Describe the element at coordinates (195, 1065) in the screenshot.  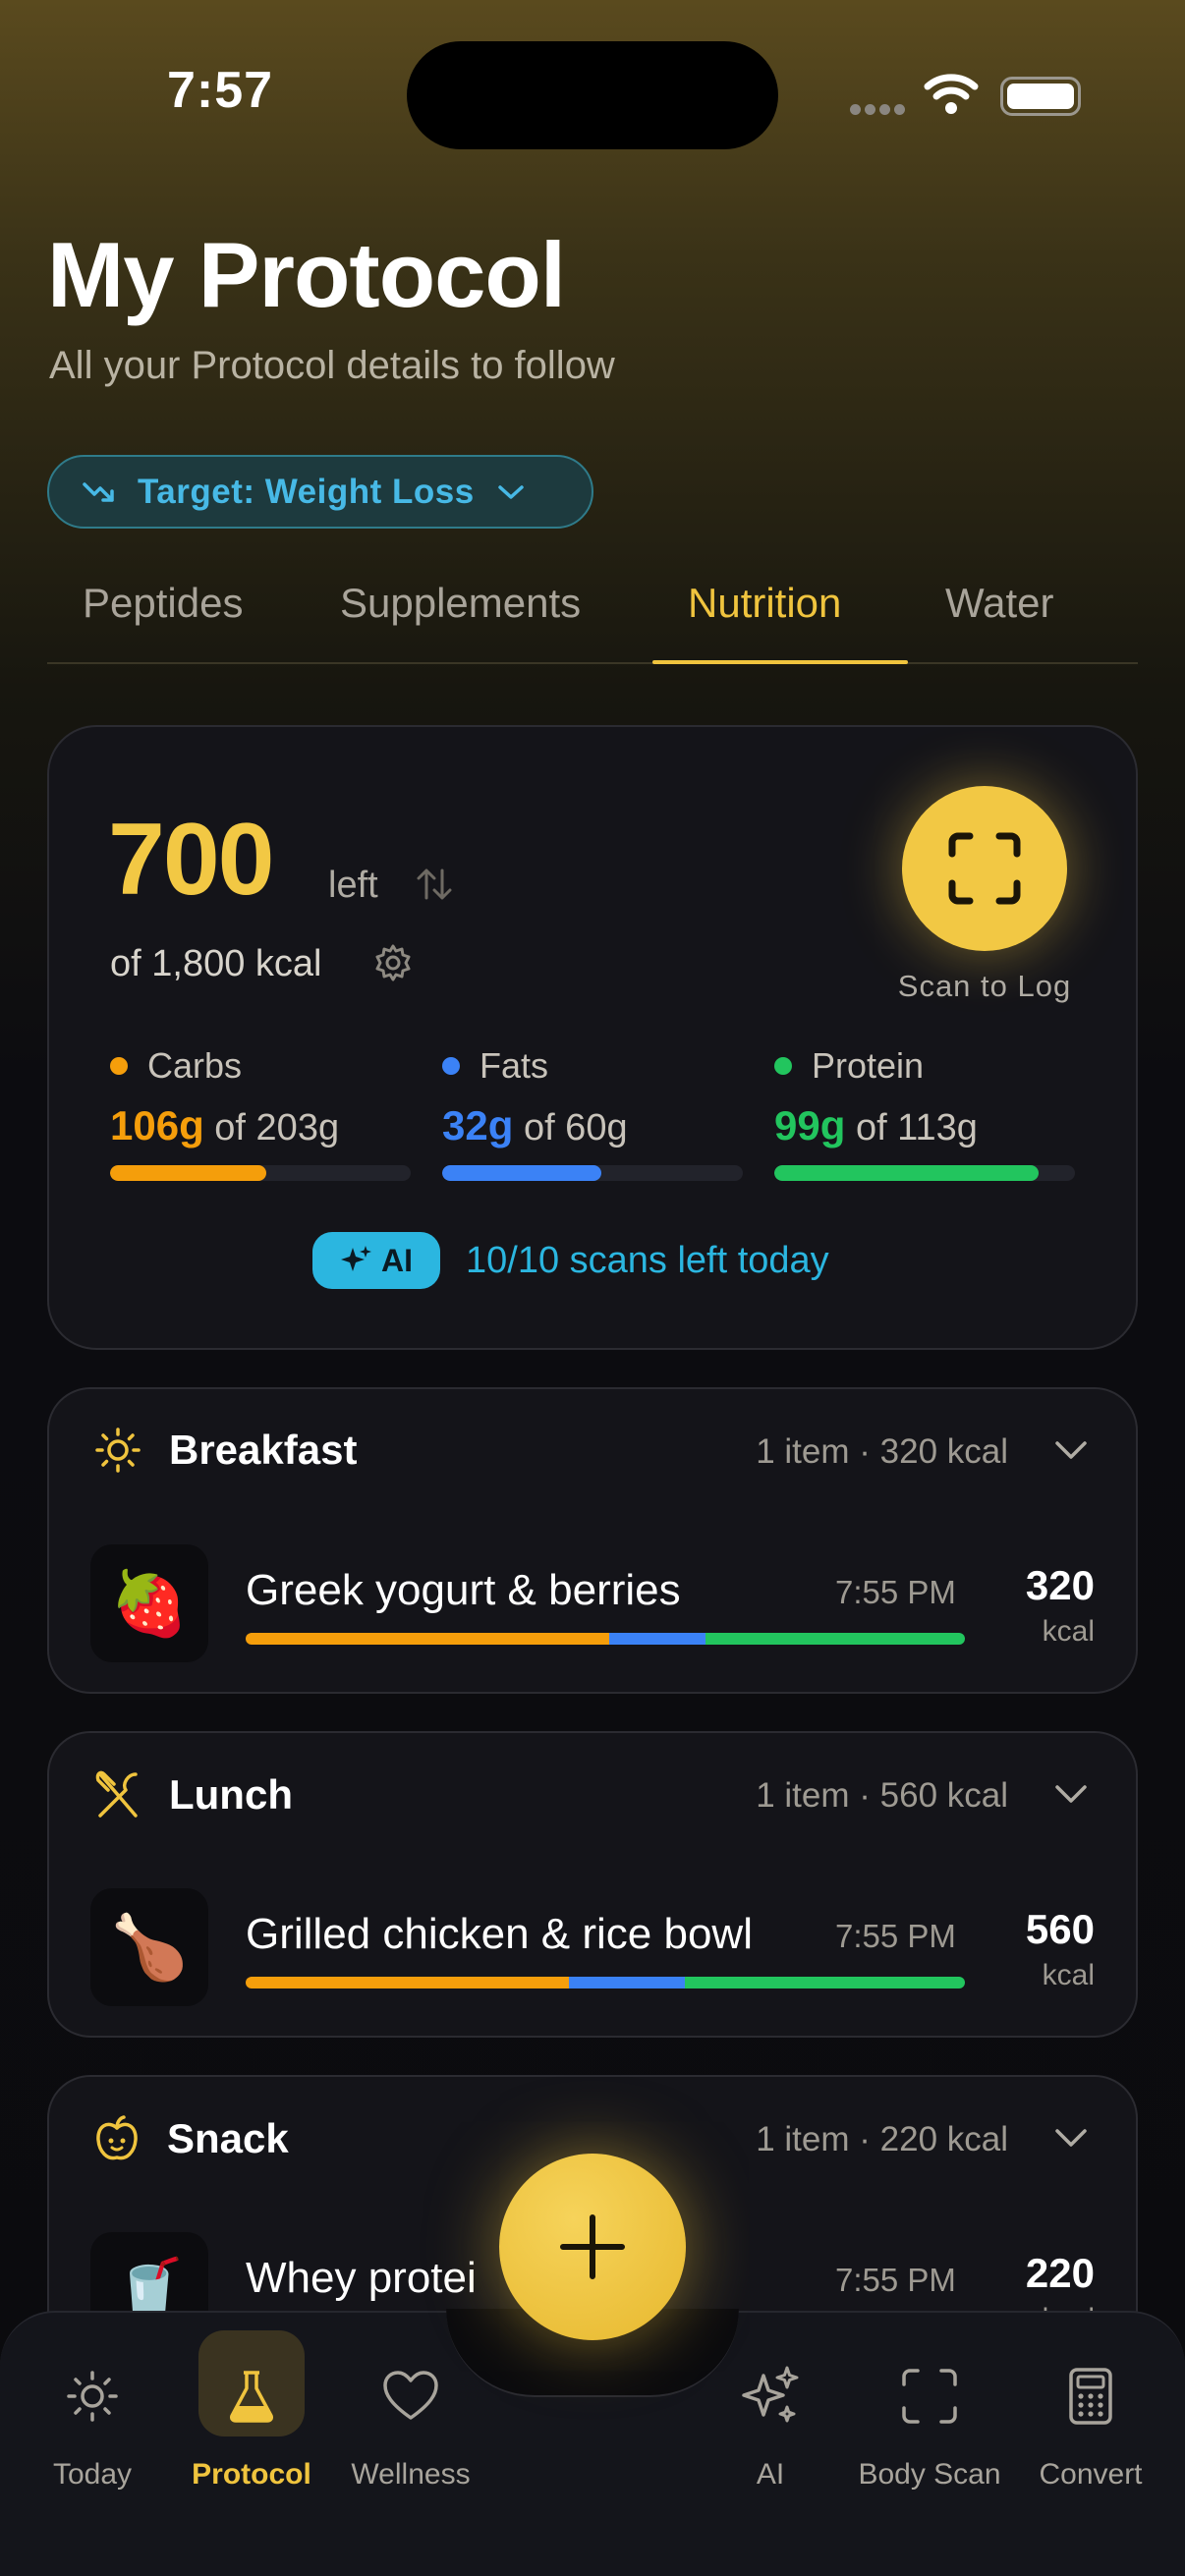
I see `macro-name: Carbs` at that location.